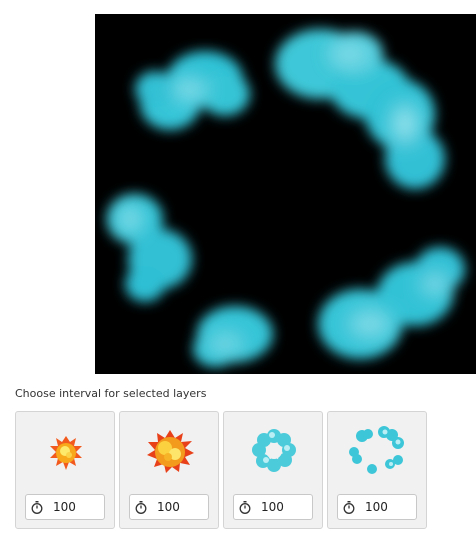 The width and height of the screenshot is (476, 542). What do you see at coordinates (66, 452) in the screenshot?
I see `explosion-small-icon` at bounding box center [66, 452].